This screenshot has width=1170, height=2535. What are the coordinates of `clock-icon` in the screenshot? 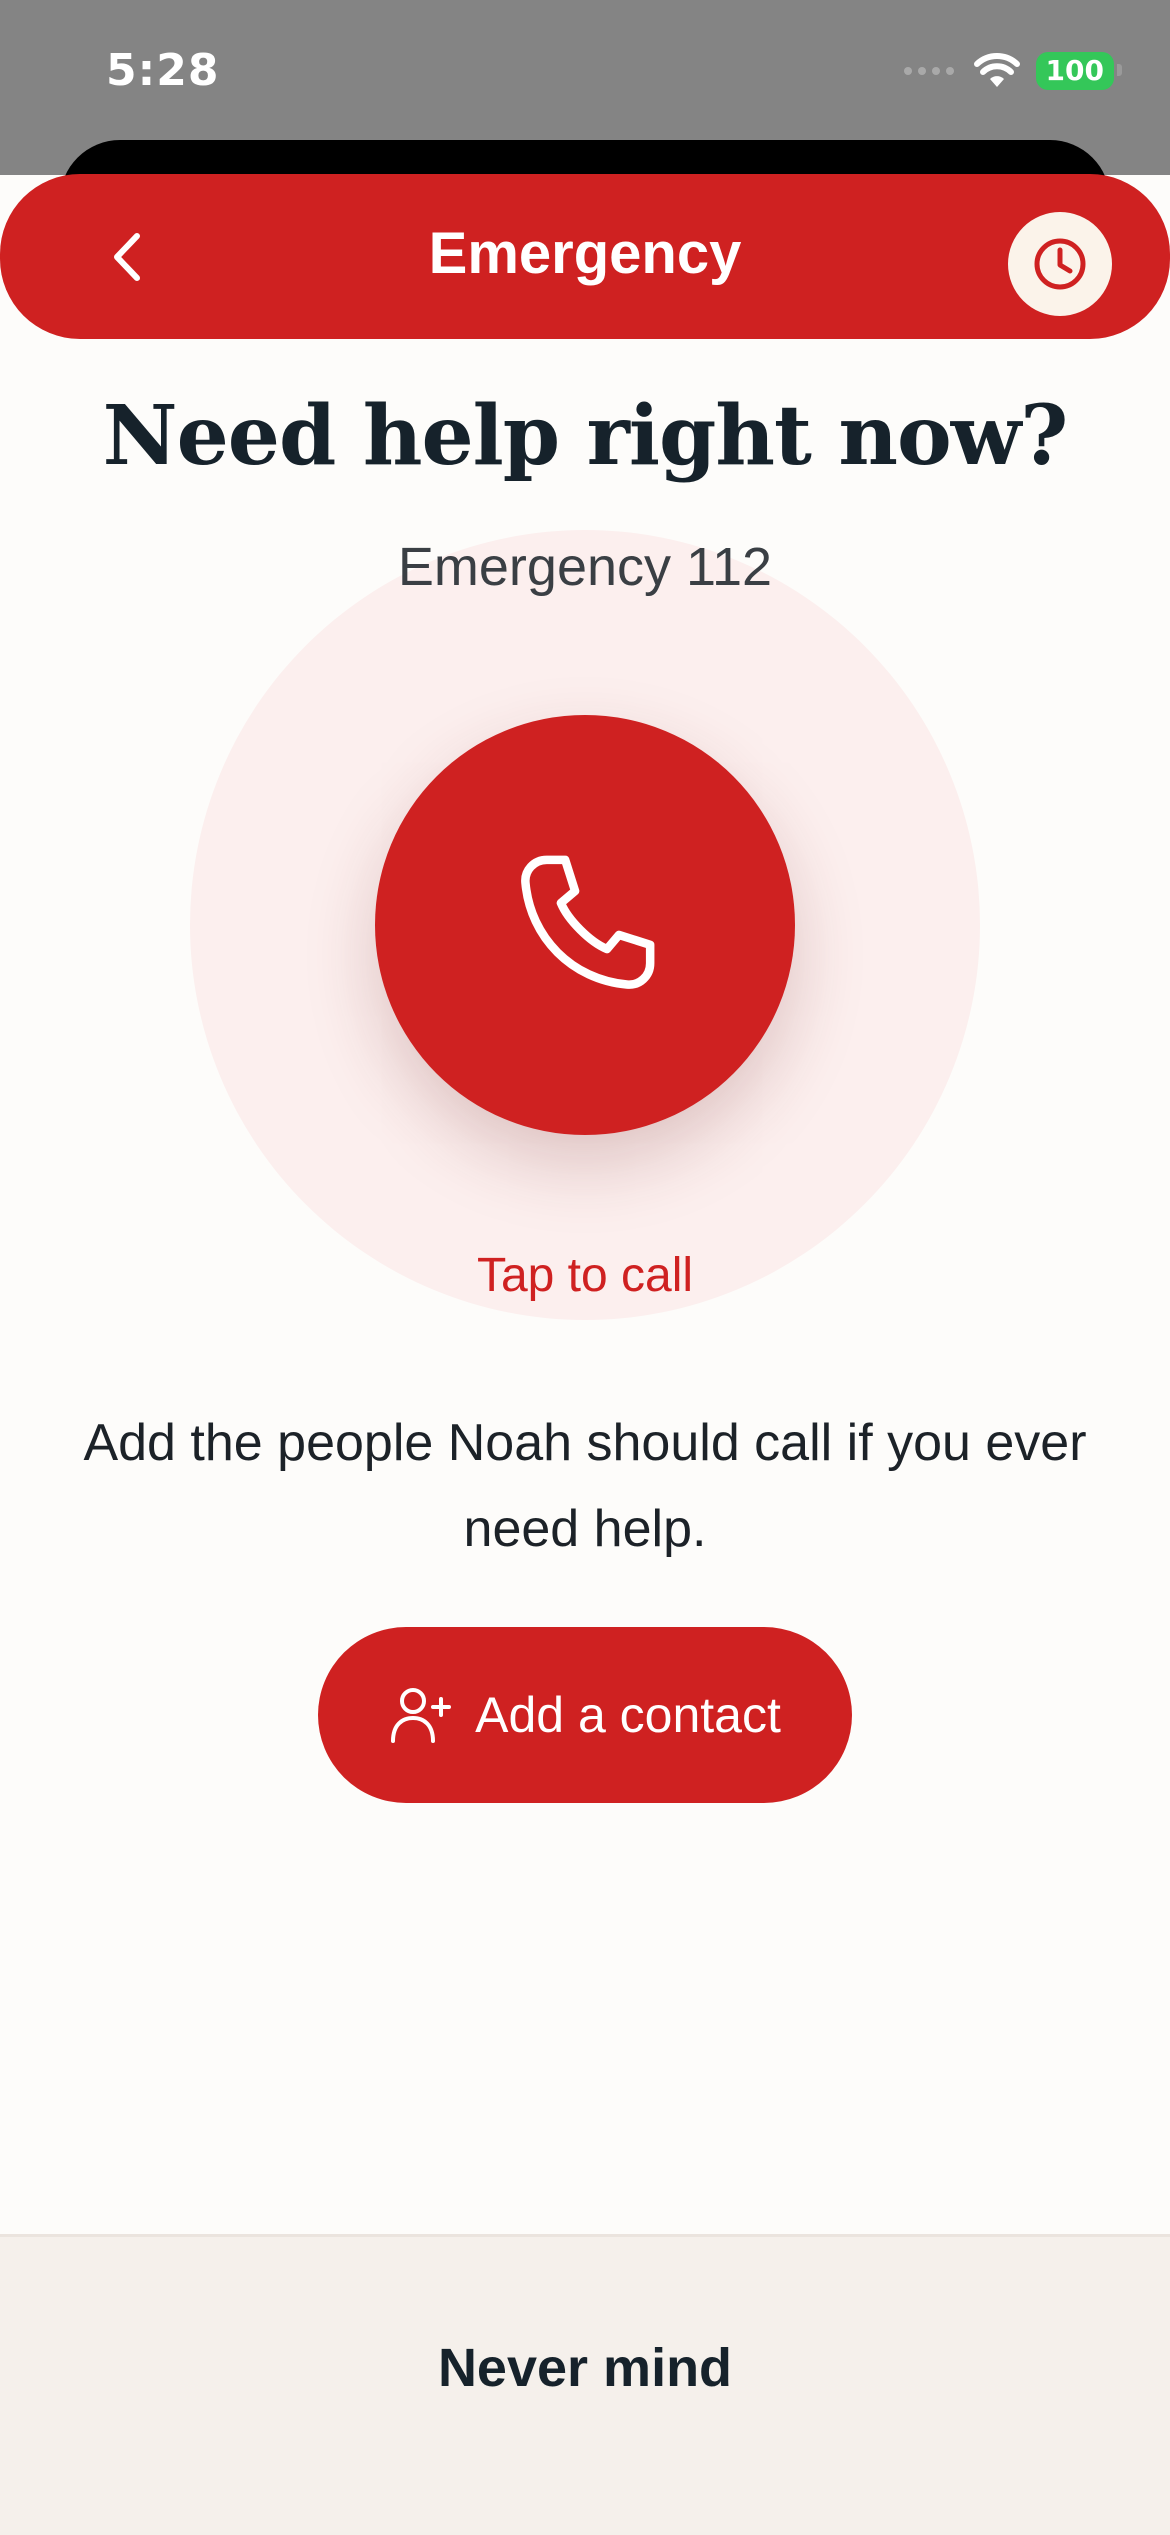 It's located at (1060, 264).